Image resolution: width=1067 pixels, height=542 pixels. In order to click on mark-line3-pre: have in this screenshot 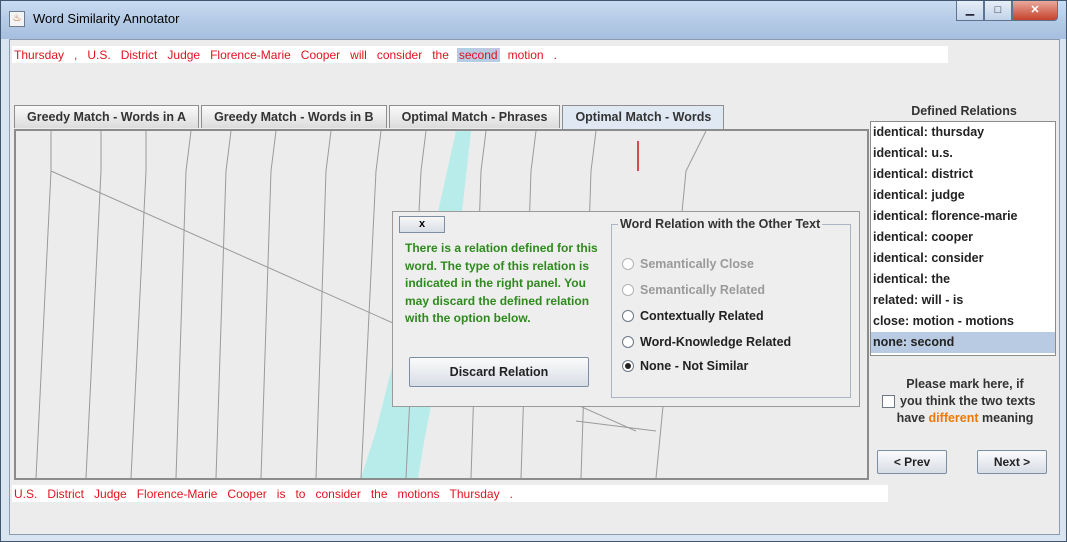, I will do `click(912, 418)`.